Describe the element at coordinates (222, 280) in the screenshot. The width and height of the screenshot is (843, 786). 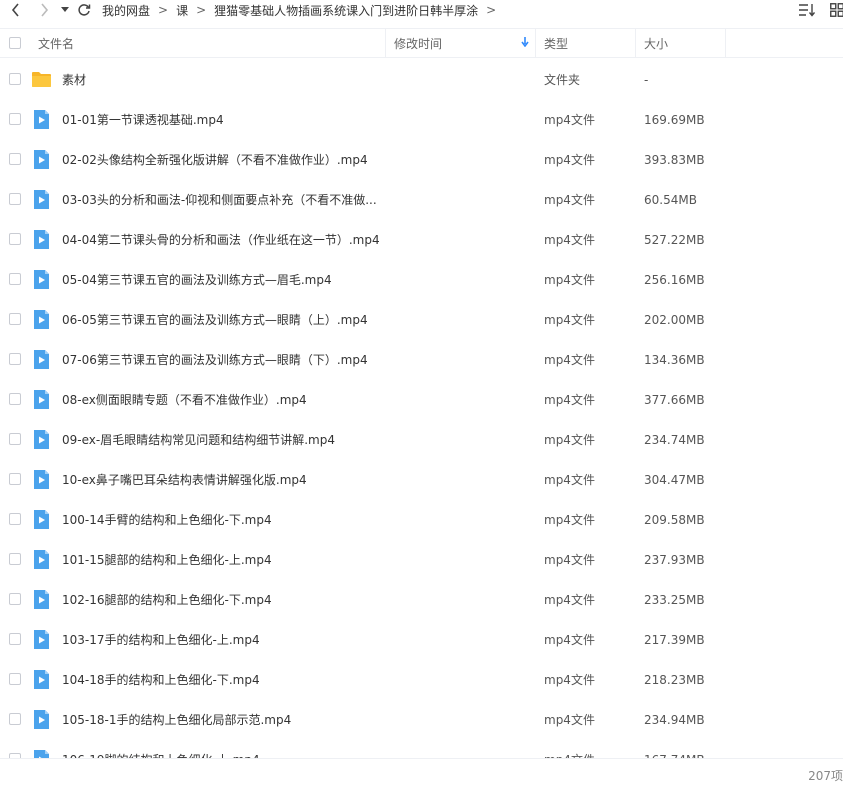
I see `file-name: 05-04第三节课五官的画法及训练方式—眉毛.mp4` at that location.